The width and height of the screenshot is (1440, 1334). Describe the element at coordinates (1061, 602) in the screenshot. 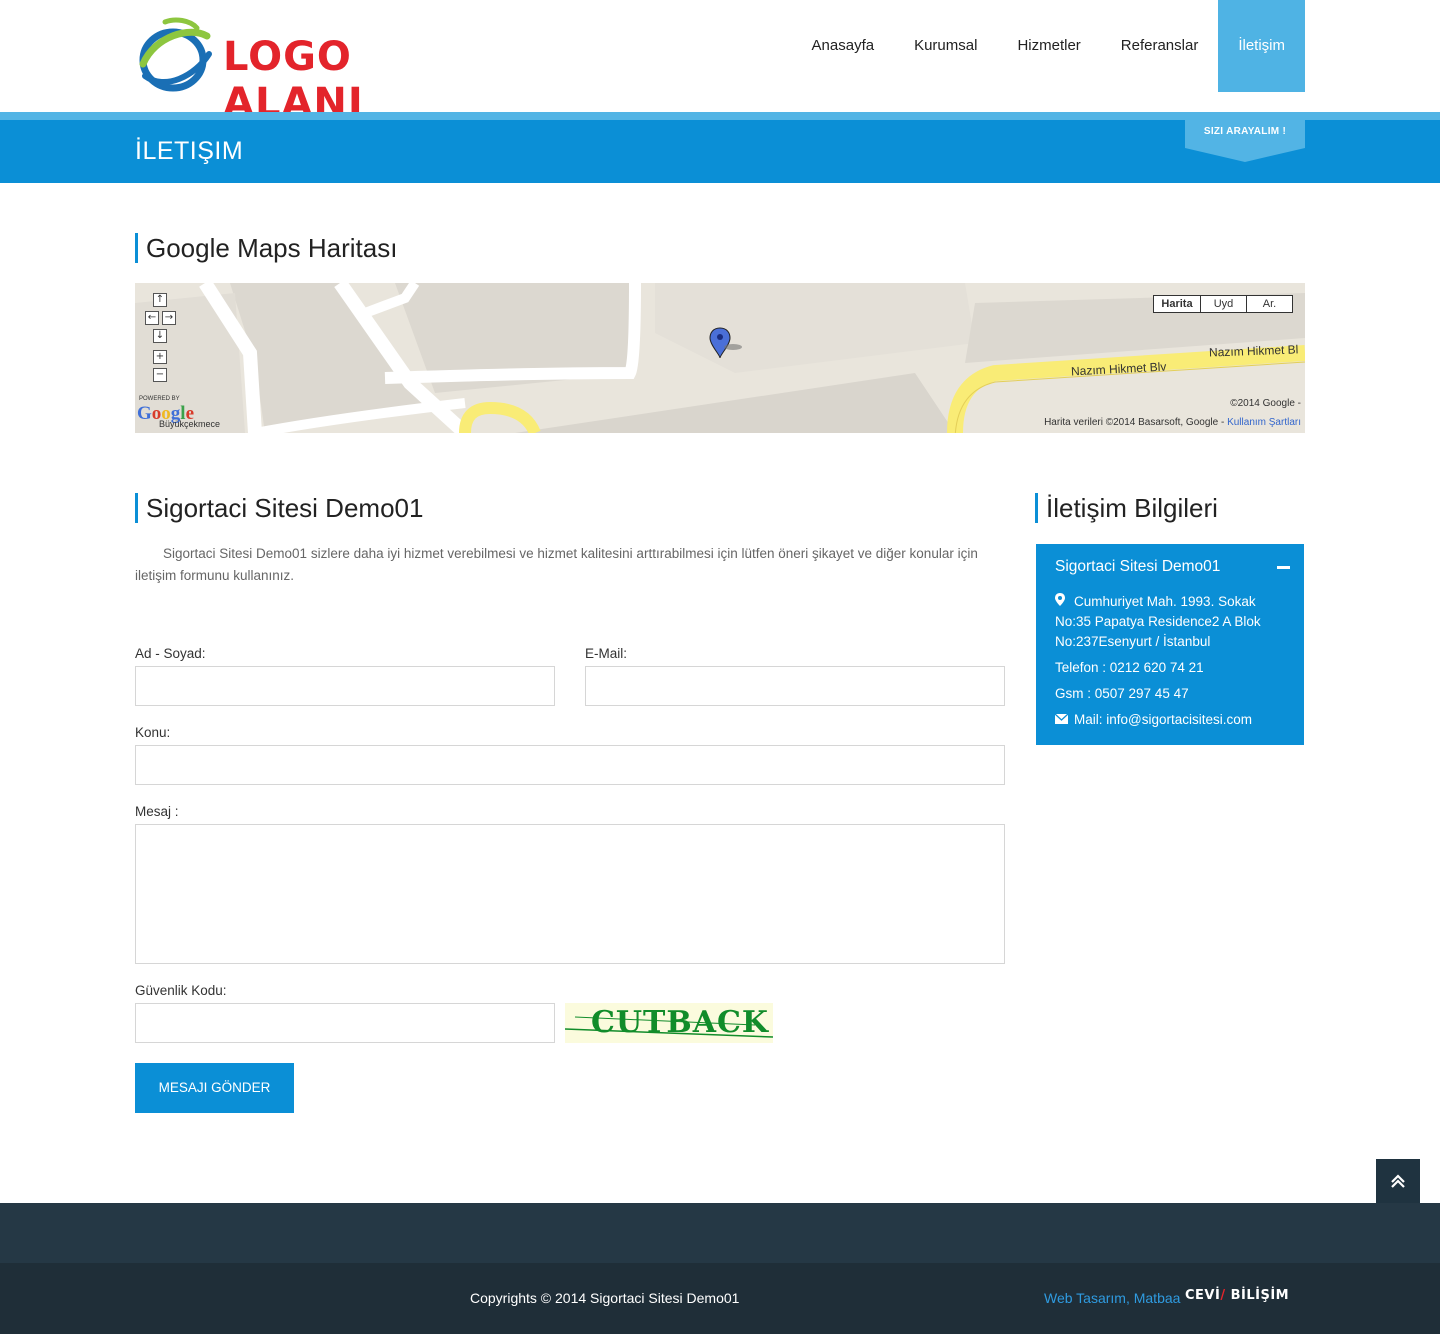

I see `map-marker-icon` at that location.